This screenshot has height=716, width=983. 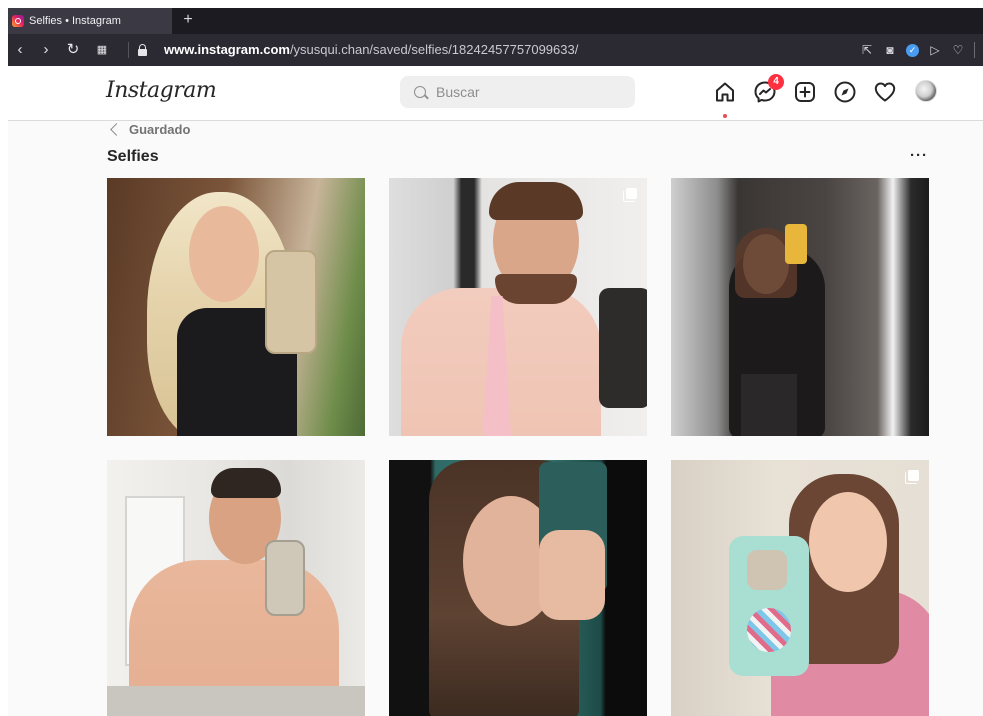 I want to click on toolbar-edge, so click(x=974, y=50).